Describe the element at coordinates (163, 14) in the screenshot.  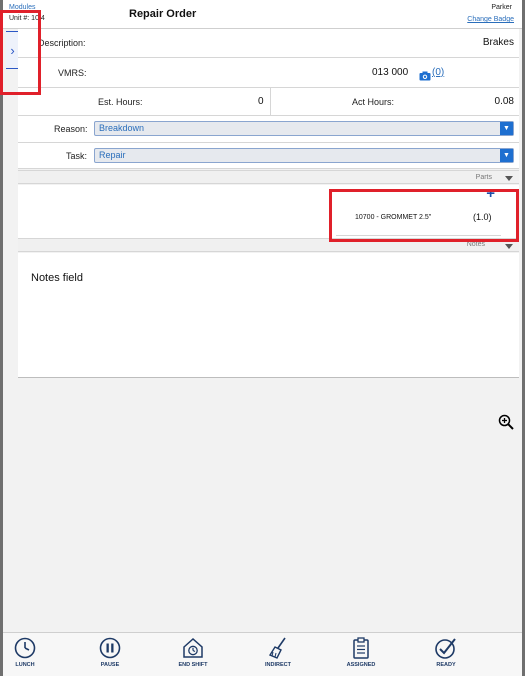
I see `page-title: Repair Order` at that location.